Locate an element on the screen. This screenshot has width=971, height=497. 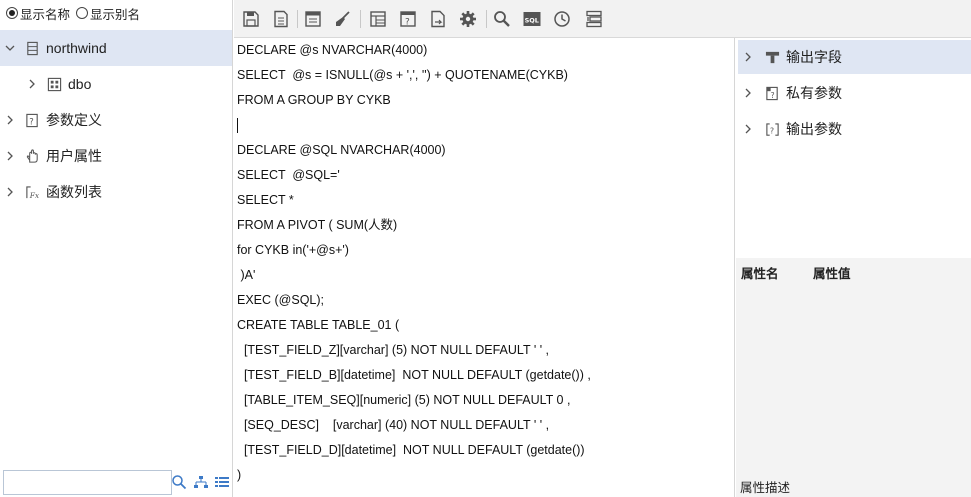
show-alias-radio: 显示别名 is located at coordinates (108, 13).